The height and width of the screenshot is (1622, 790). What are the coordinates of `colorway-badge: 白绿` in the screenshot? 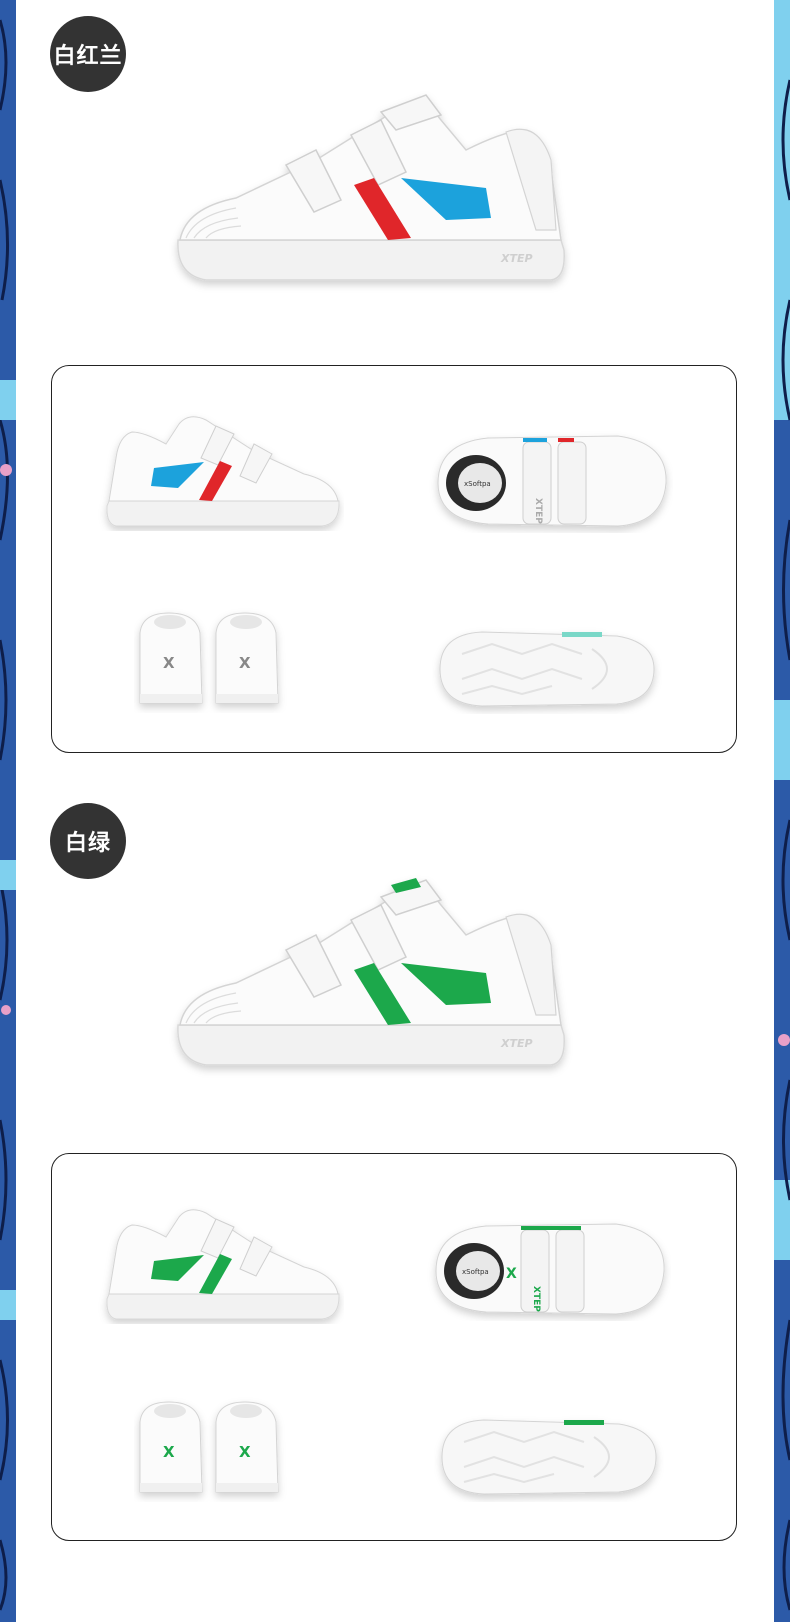 It's located at (88, 841).